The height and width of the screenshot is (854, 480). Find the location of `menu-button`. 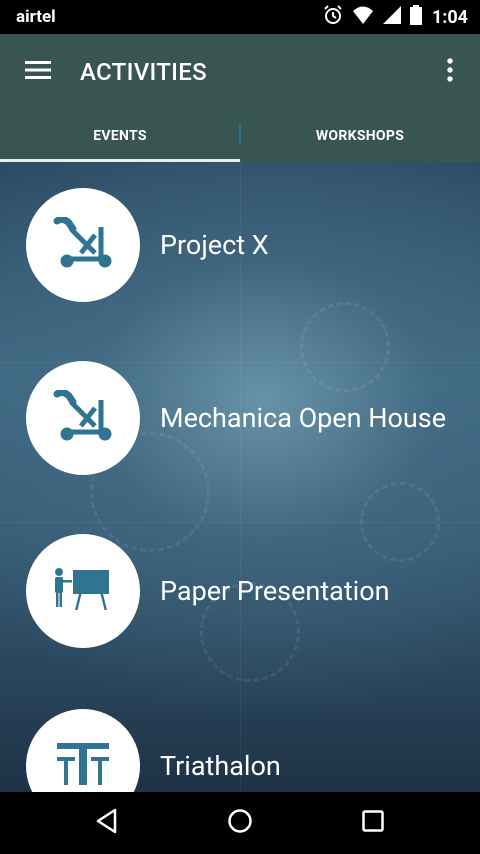

menu-button is located at coordinates (38, 72).